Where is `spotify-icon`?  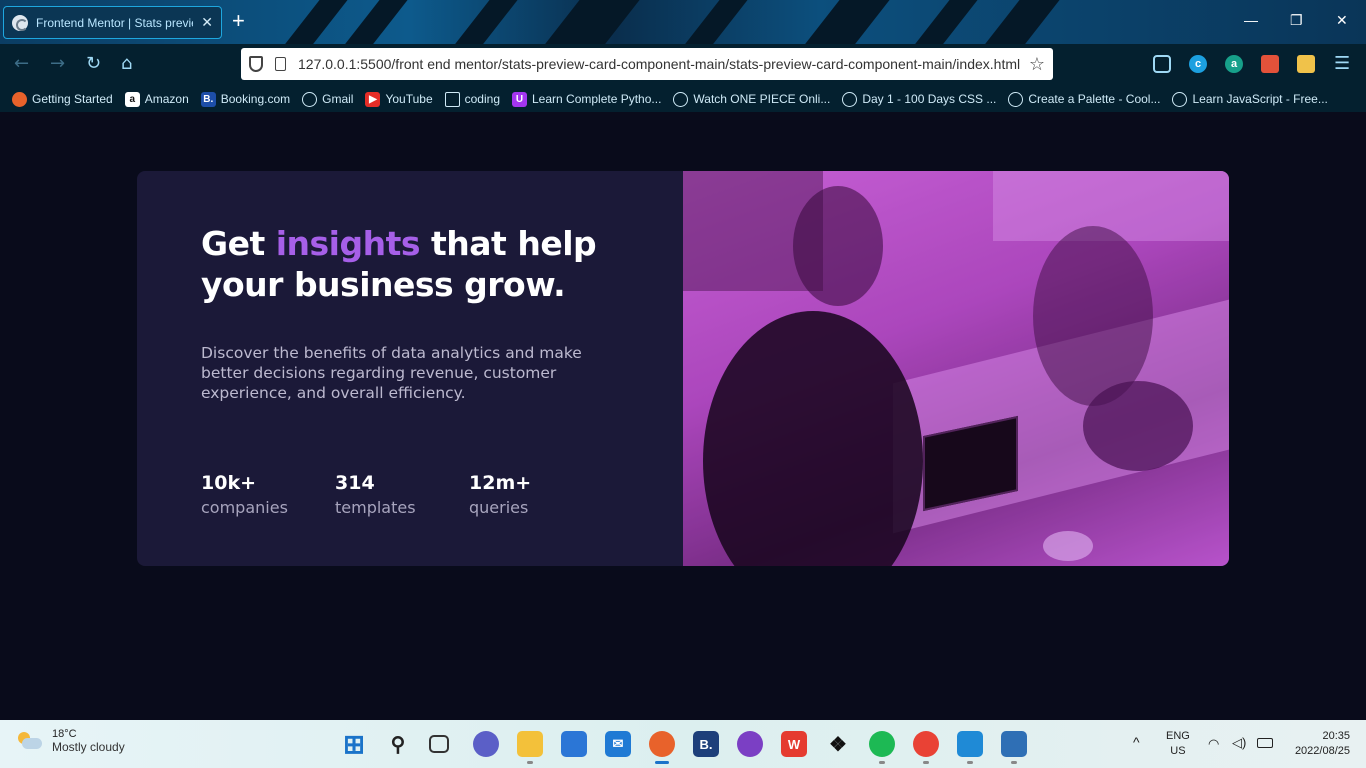
spotify-icon is located at coordinates (882, 744).